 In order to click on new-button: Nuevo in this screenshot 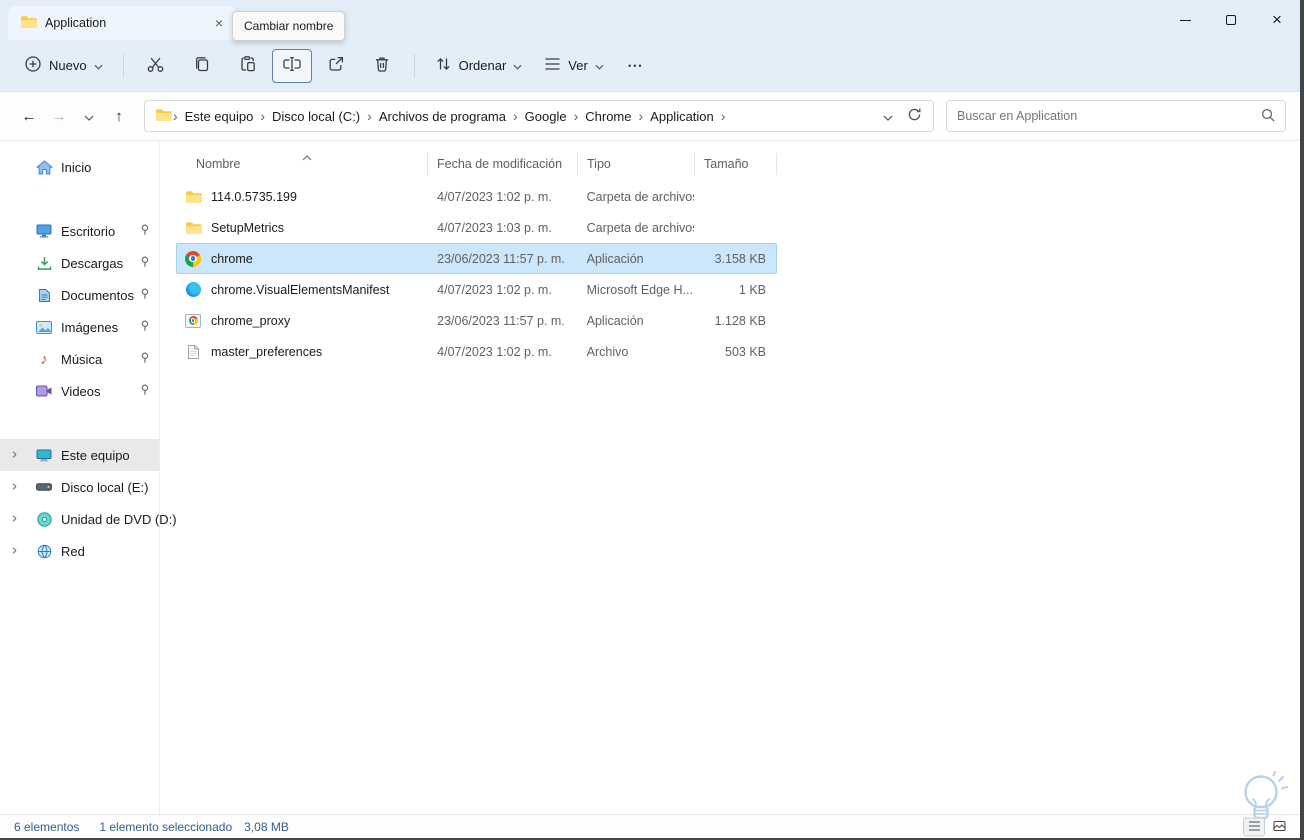, I will do `click(63, 66)`.